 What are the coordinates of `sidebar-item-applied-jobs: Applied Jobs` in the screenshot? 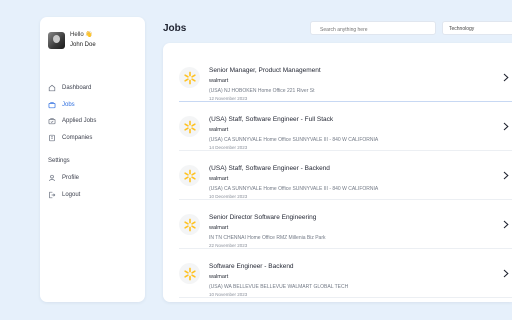 It's located at (72, 121).